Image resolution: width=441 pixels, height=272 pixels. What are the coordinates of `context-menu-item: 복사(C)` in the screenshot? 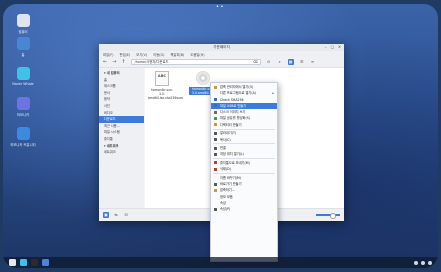 It's located at (244, 140).